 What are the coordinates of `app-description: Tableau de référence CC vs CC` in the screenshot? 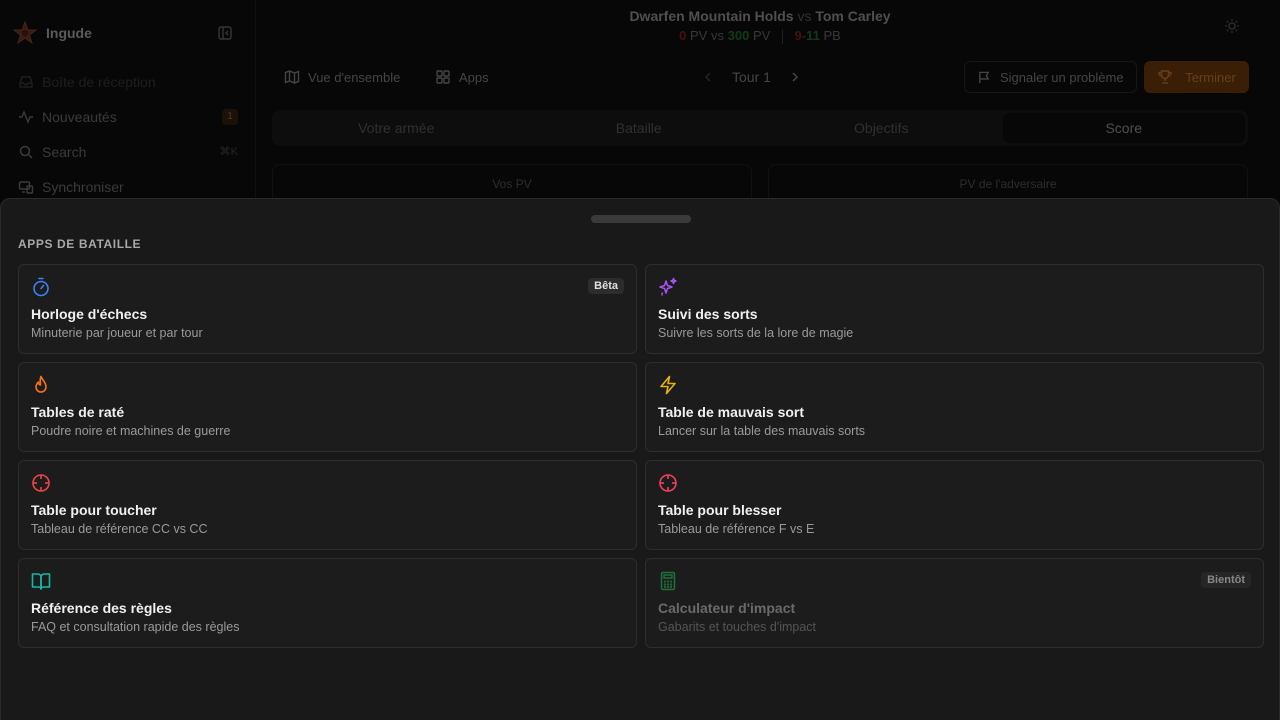 It's located at (119, 529).